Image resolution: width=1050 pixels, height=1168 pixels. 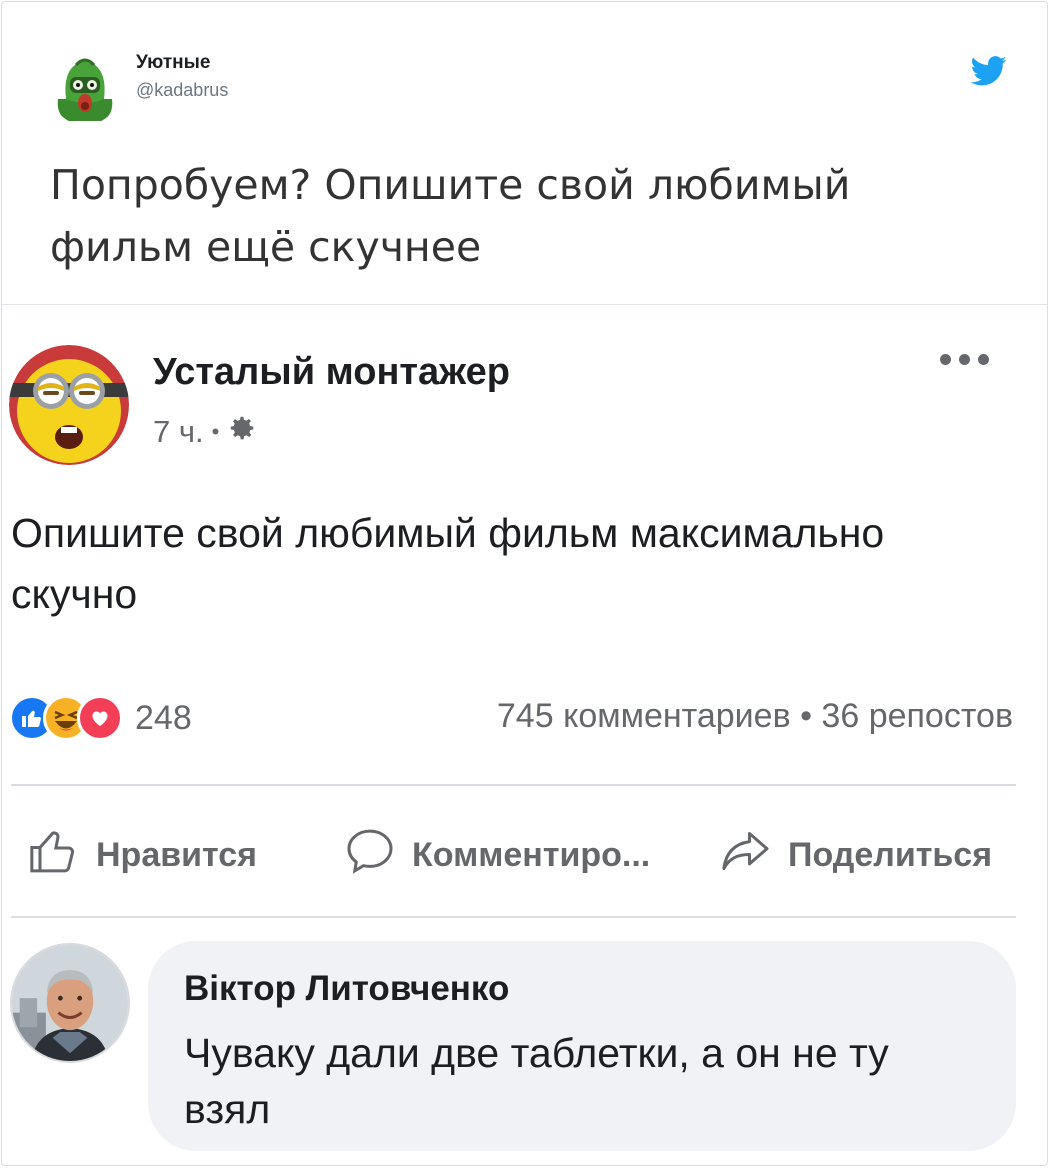 What do you see at coordinates (242, 432) in the screenshot?
I see `gear-icon` at bounding box center [242, 432].